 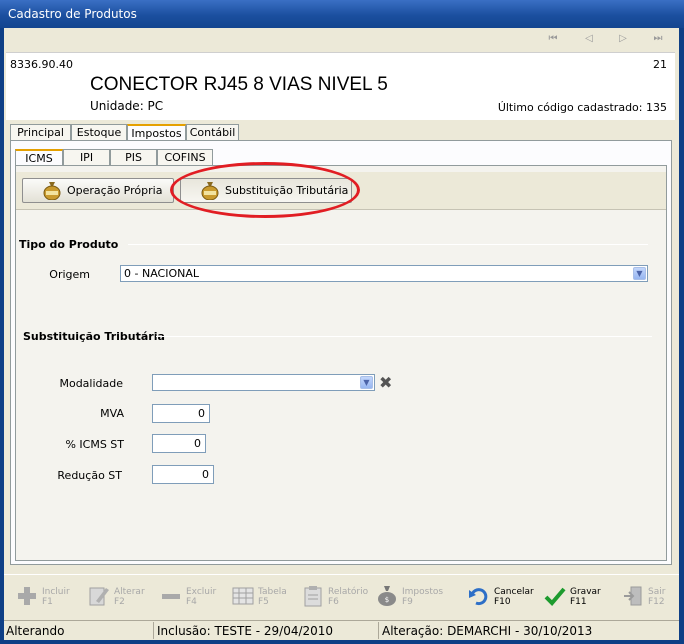 What do you see at coordinates (243, 596) in the screenshot?
I see `table-icon` at bounding box center [243, 596].